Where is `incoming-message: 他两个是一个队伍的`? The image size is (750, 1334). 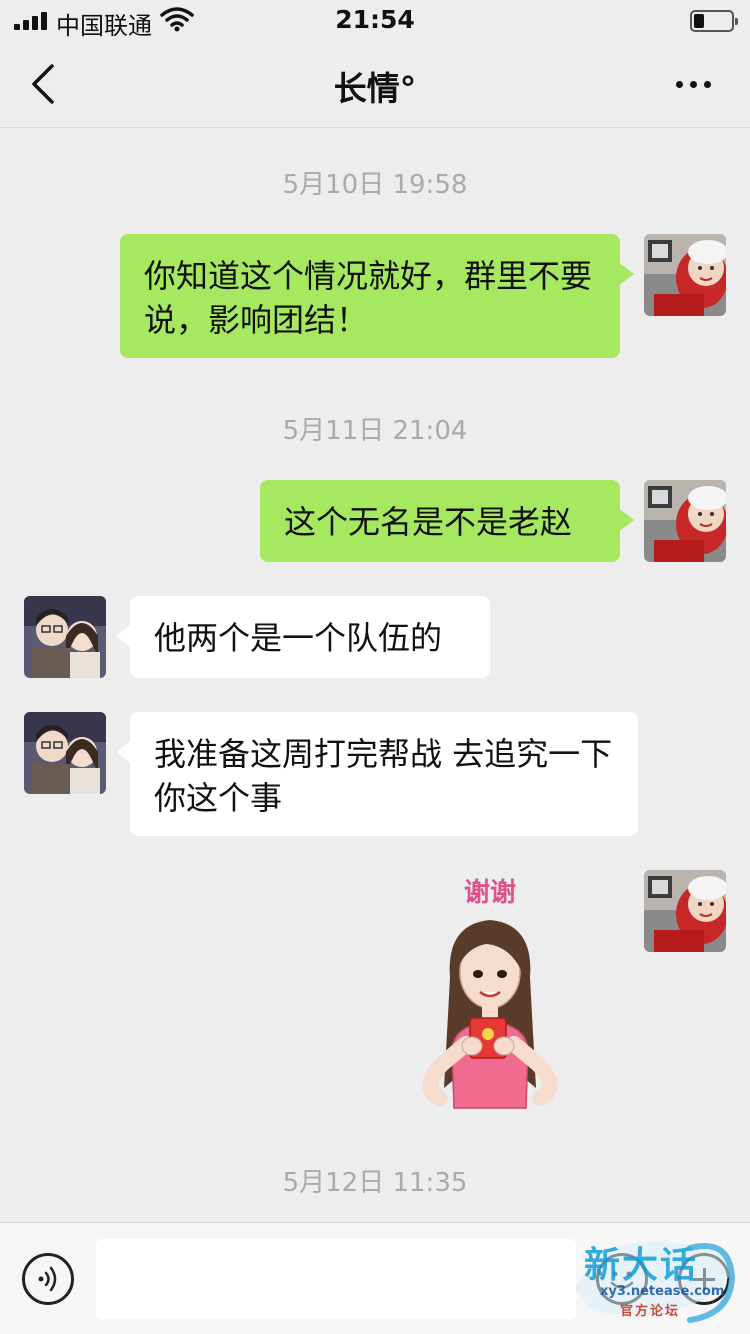
incoming-message: 他两个是一个队伍的 is located at coordinates (303, 637).